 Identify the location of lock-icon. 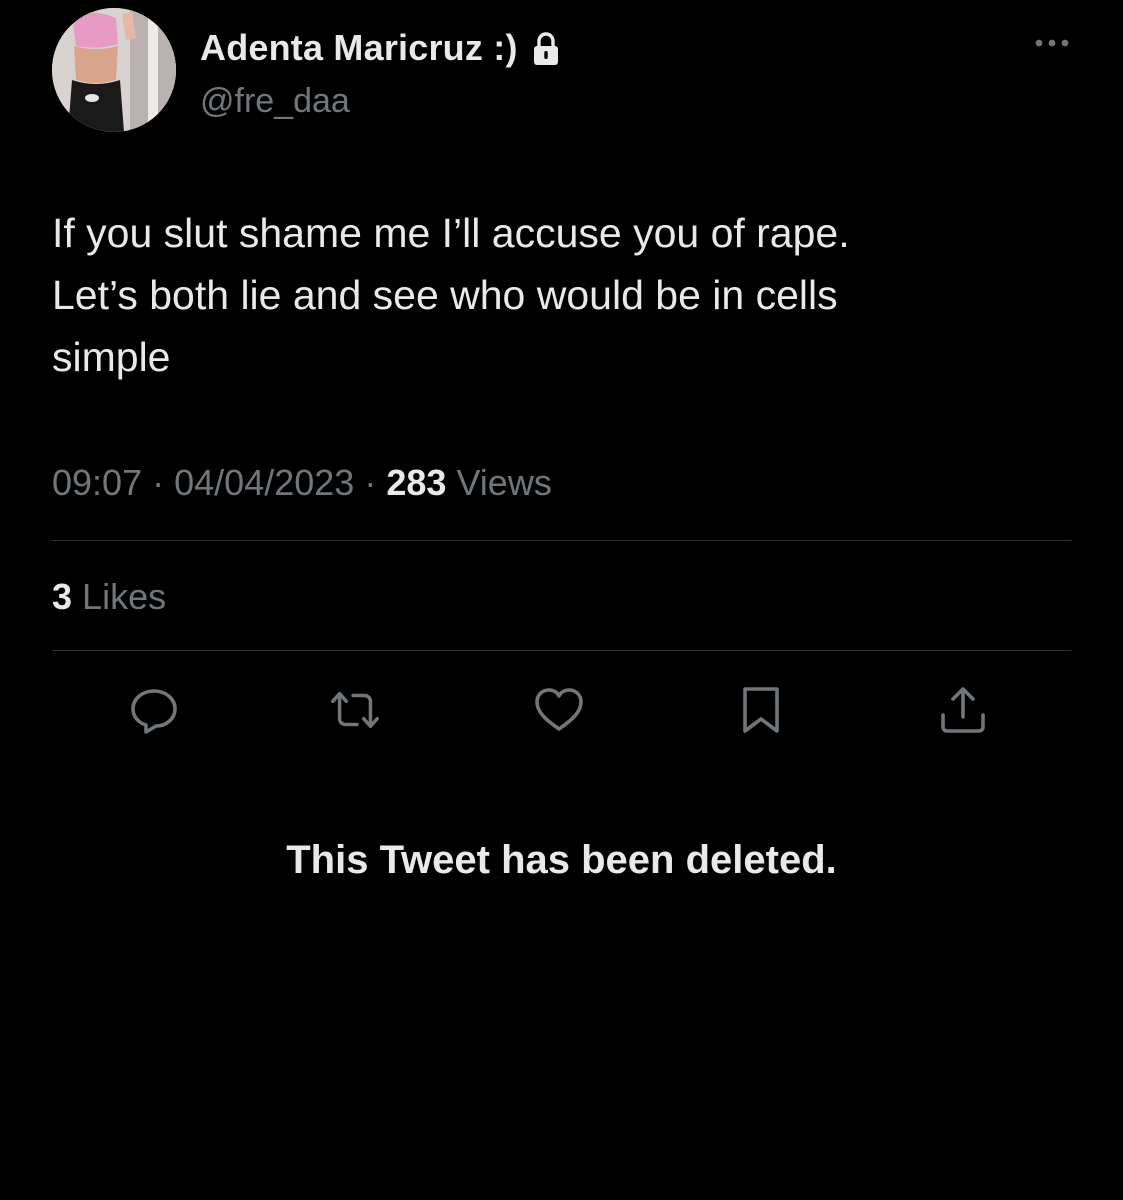
(546, 49).